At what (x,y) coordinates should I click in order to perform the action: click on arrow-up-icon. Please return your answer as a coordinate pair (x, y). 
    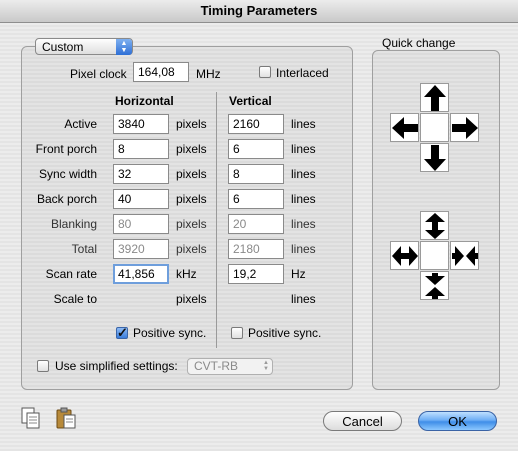
    Looking at the image, I should click on (434, 97).